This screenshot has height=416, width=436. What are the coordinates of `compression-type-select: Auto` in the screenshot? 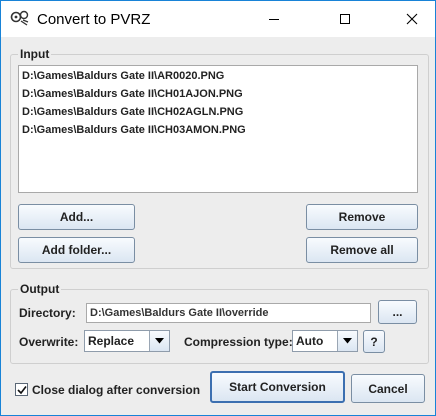 It's located at (325, 341).